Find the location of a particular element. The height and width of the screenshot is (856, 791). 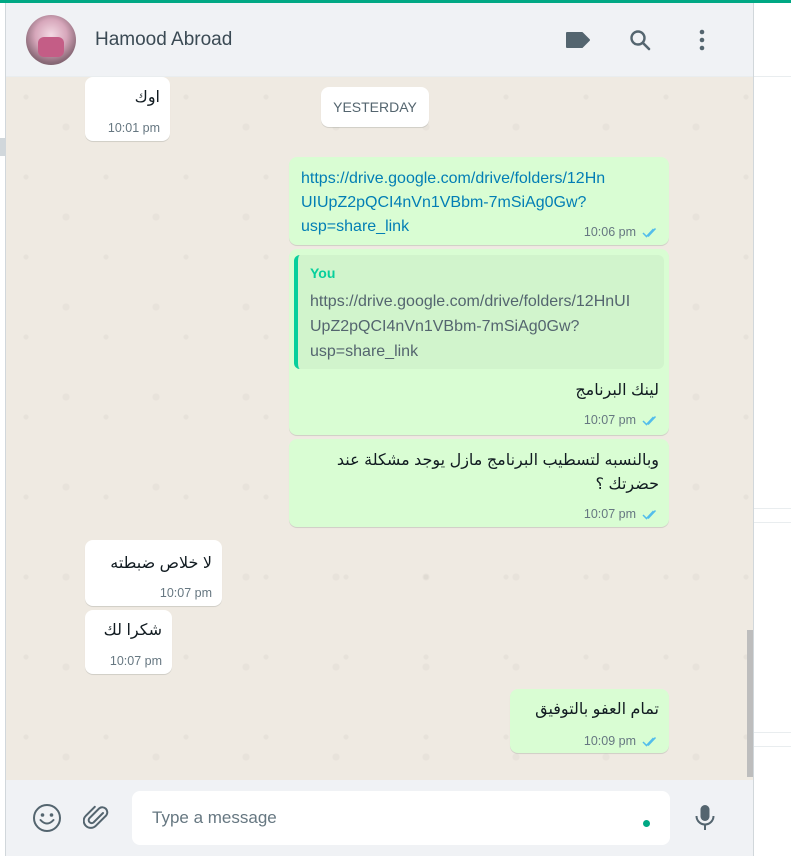

menu-icon is located at coordinates (702, 40).